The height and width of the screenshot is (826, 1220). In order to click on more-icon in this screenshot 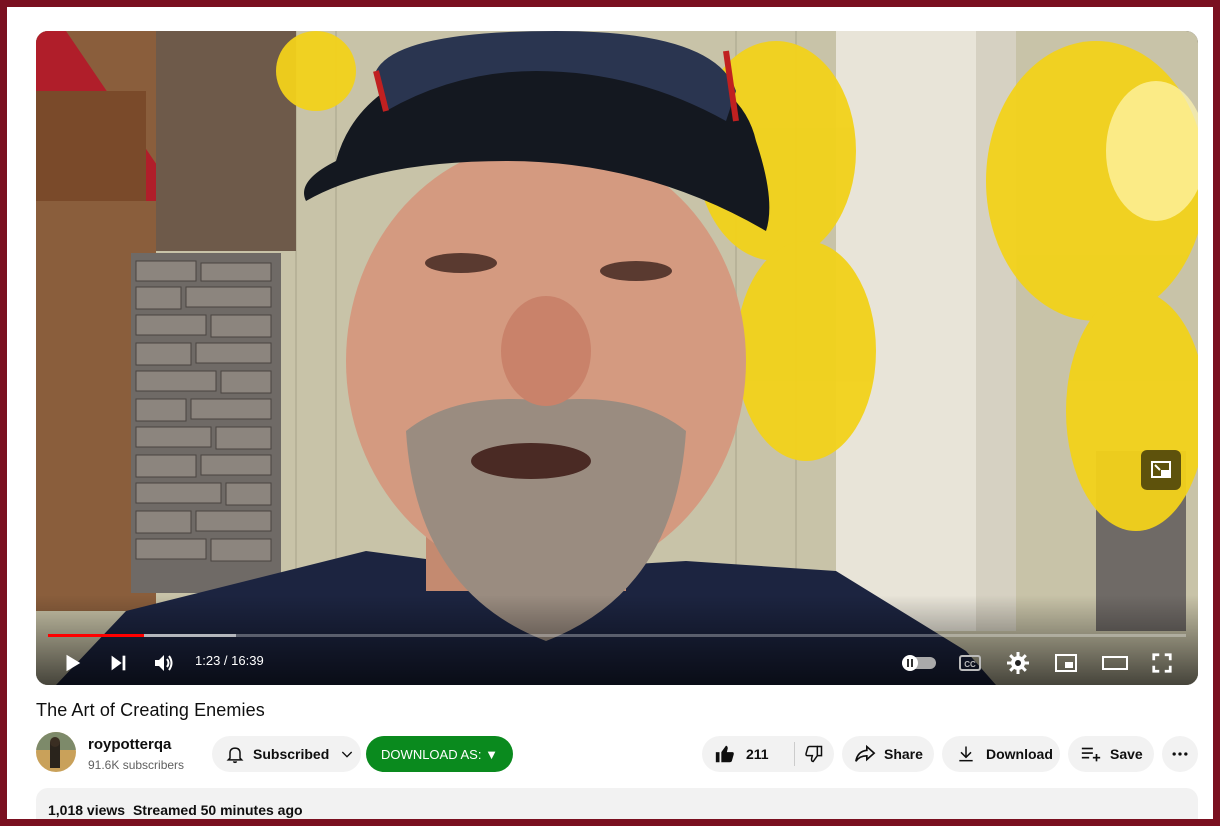, I will do `click(1180, 754)`.